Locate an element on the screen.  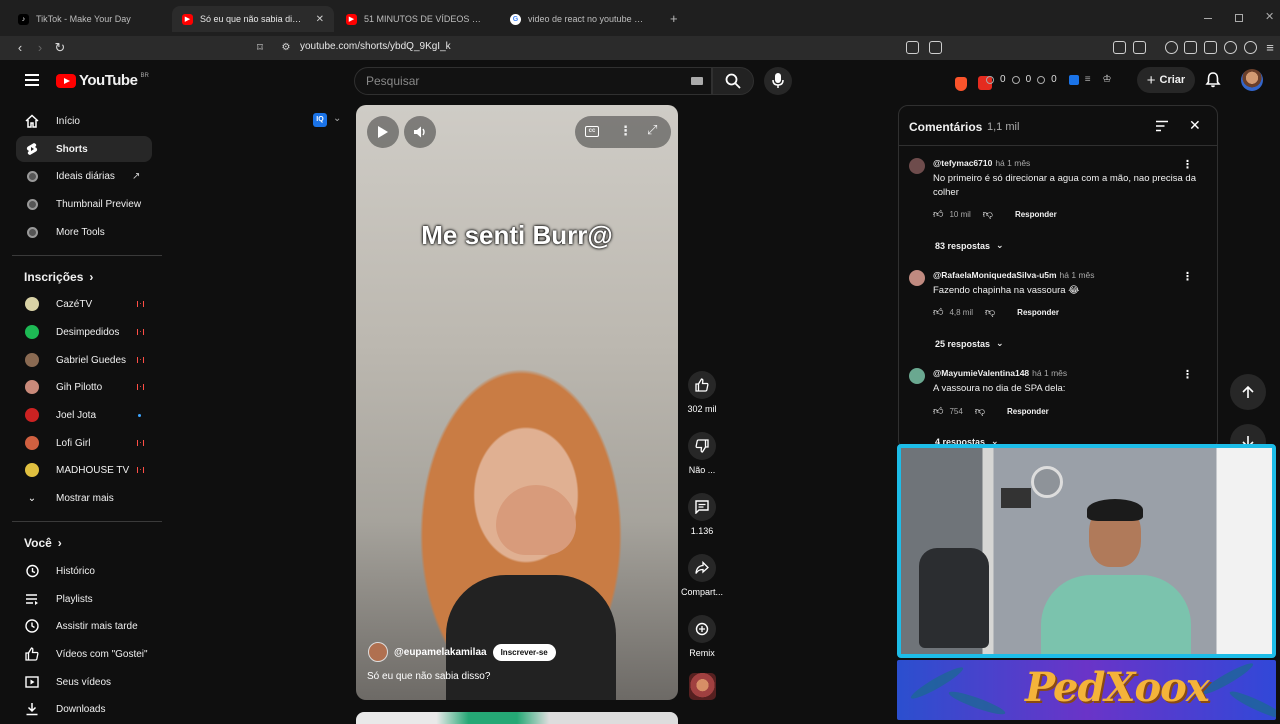
sidebar-item-more-tools: More Tools is located at coordinates (84, 232).